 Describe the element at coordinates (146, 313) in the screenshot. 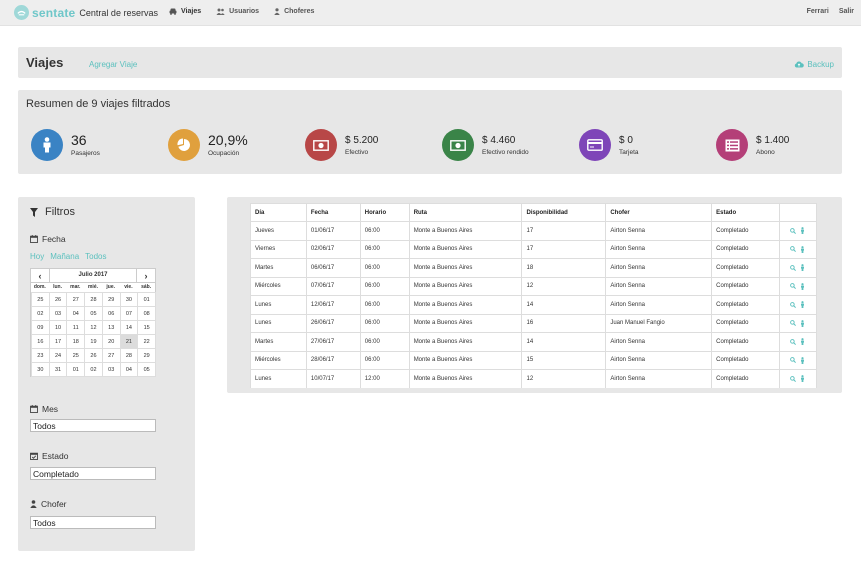

I see `calendar-day: 08` at that location.